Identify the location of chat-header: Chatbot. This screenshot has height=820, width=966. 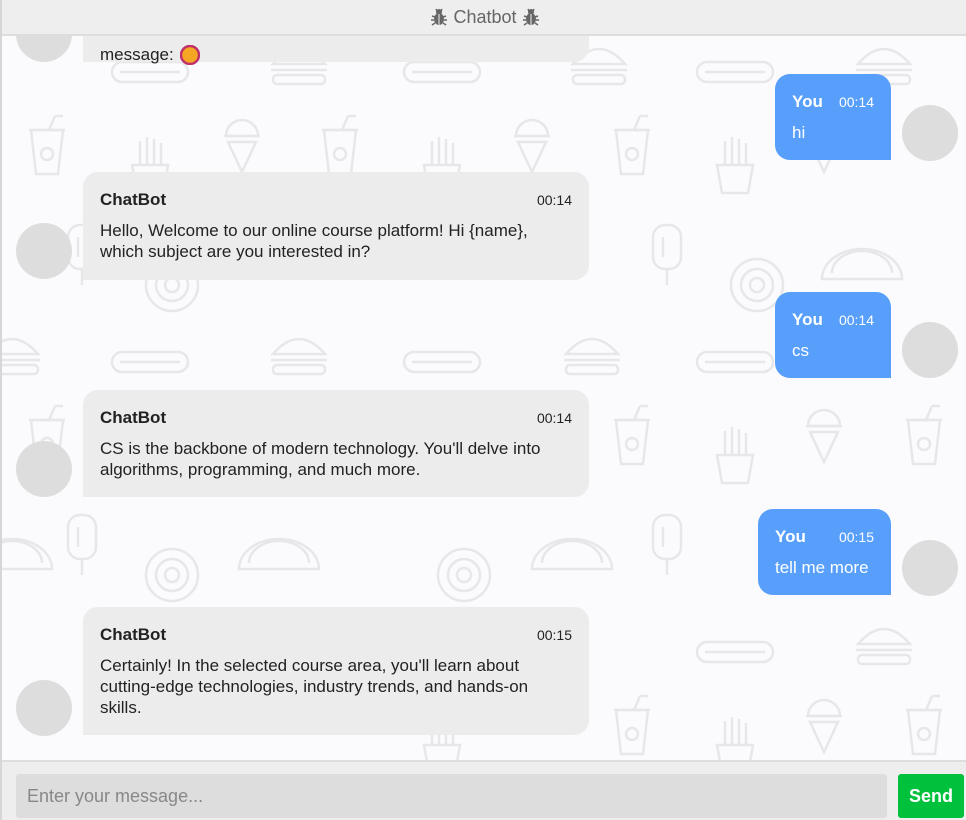
(484, 18).